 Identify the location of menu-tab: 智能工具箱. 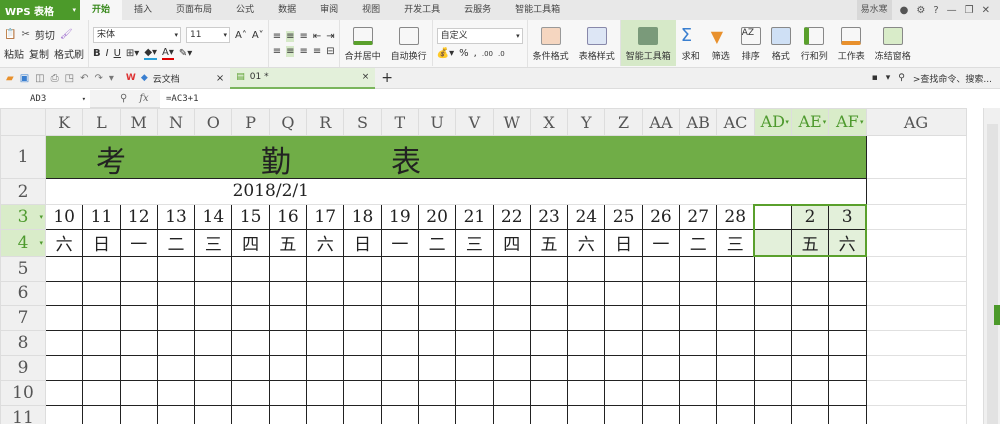
(537, 10).